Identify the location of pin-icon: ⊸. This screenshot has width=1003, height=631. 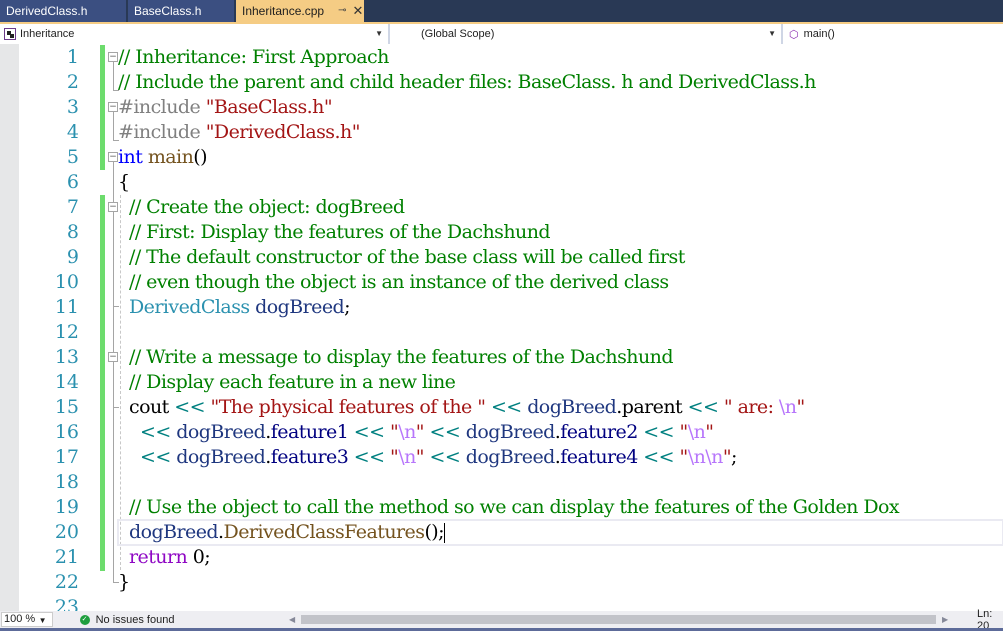
(342, 10).